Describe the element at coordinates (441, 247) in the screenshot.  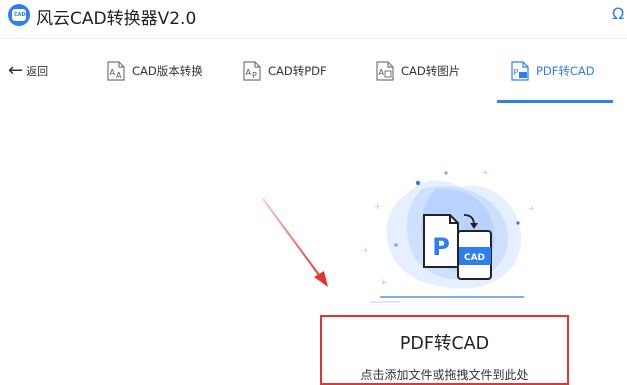
I see `illustration-pdf-letter: P` at that location.